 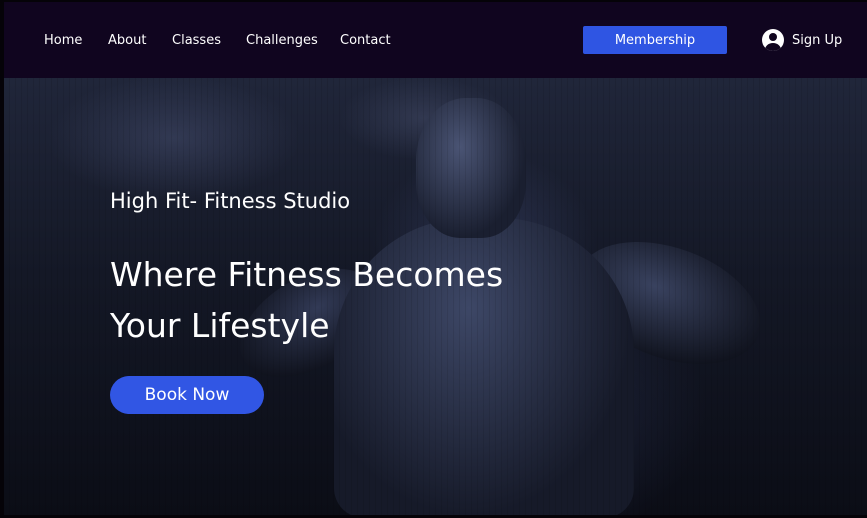 I want to click on hero-image-head, so click(x=471, y=168).